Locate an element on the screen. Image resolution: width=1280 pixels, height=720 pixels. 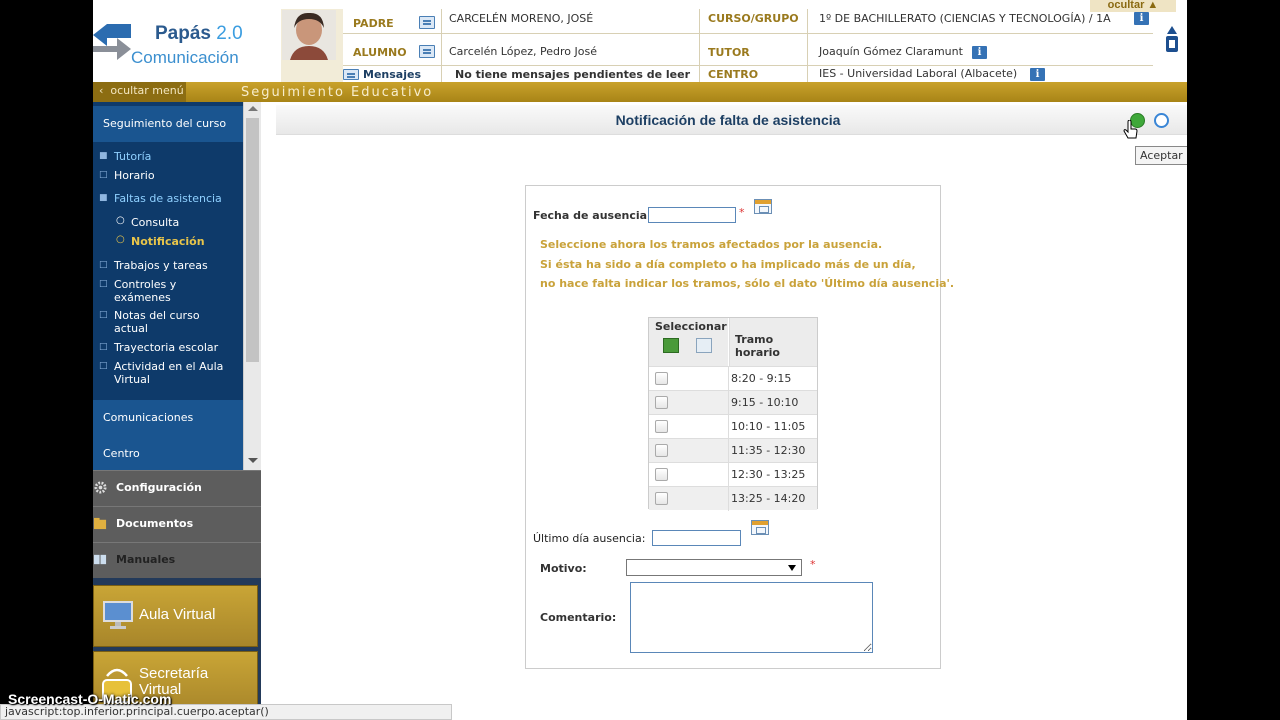
tutor-info-icon: i is located at coordinates (979, 52).